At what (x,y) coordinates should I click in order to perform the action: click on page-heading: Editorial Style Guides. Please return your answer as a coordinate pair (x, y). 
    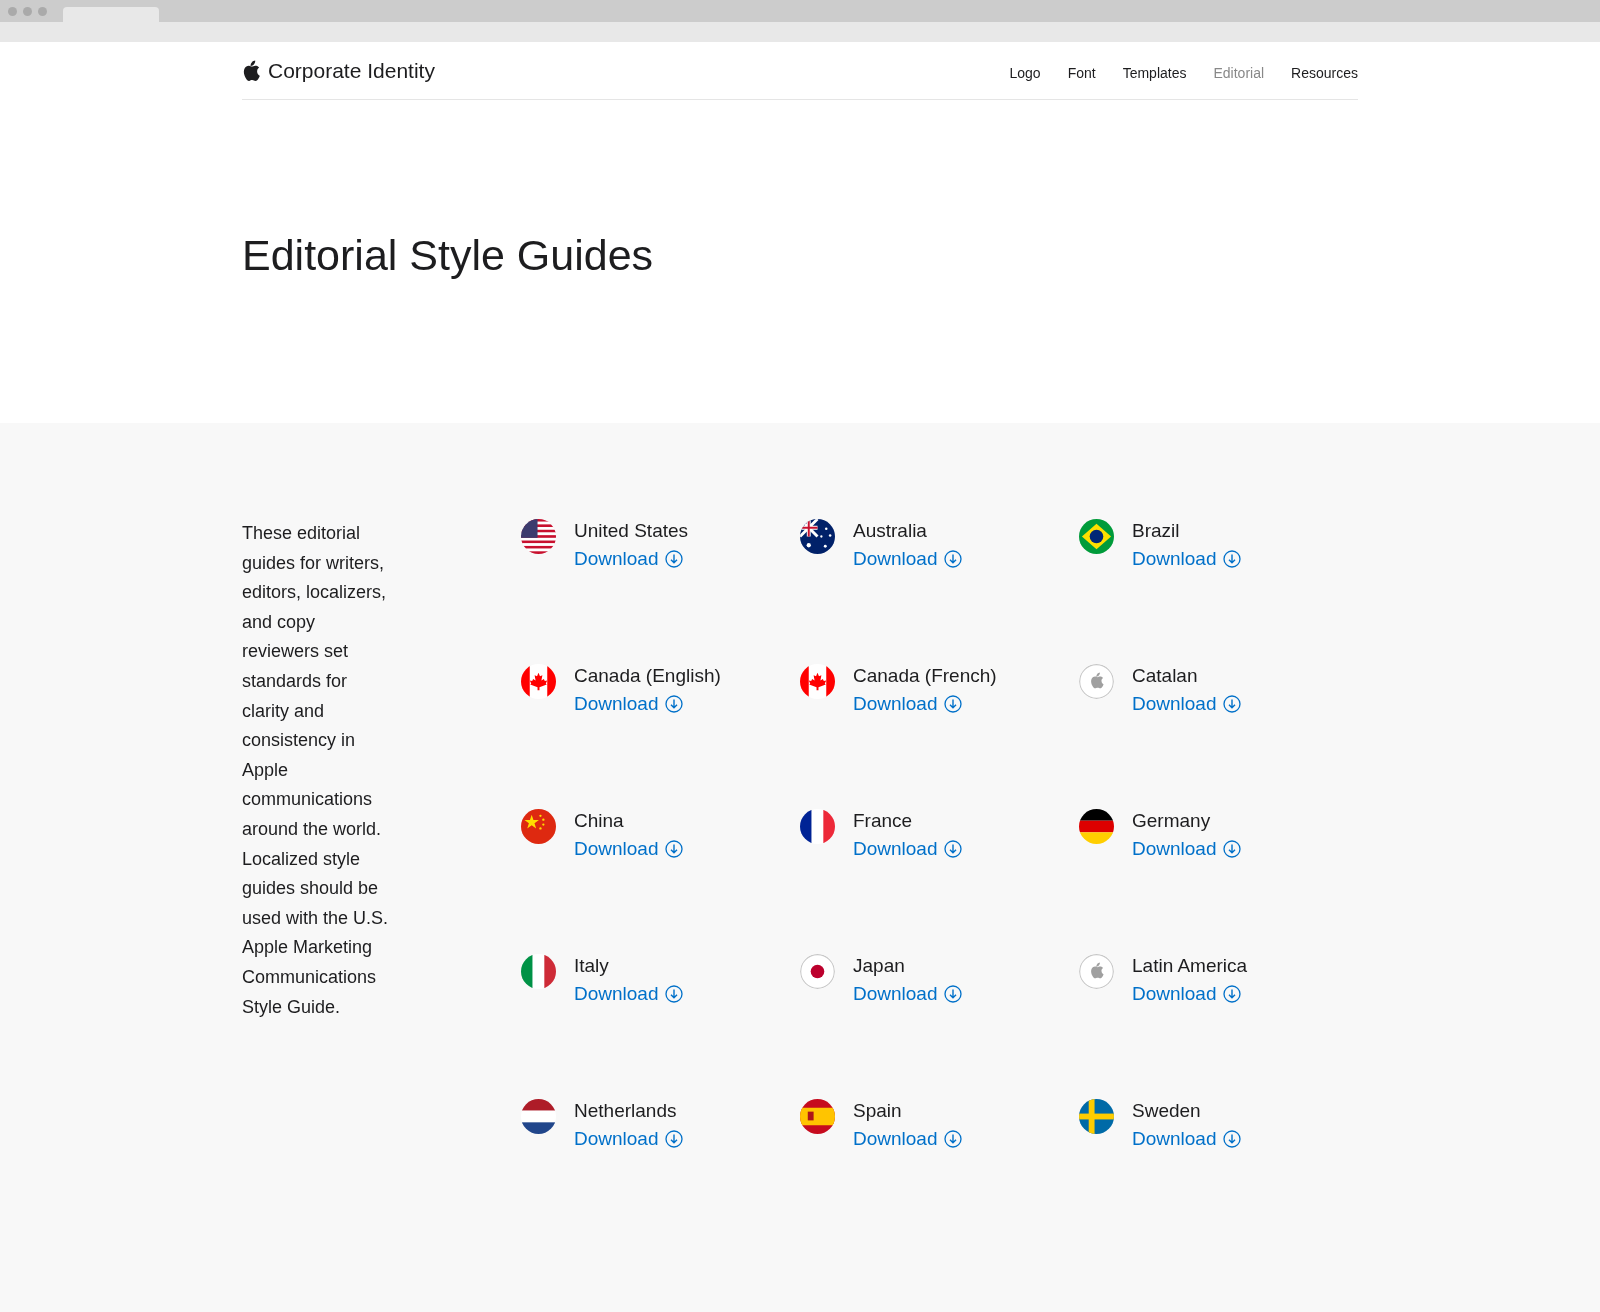
    Looking at the image, I should click on (448, 256).